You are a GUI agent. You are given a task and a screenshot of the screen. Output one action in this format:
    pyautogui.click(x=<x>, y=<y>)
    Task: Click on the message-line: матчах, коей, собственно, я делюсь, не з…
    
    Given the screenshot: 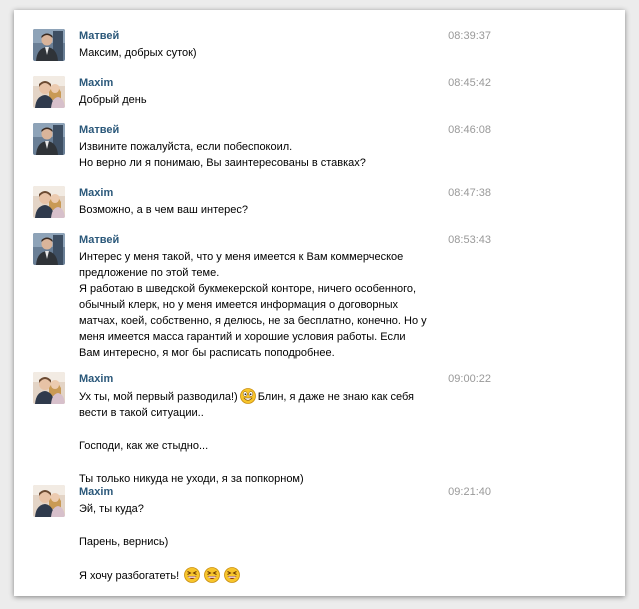 What is the action you would take?
    pyautogui.click(x=253, y=321)
    